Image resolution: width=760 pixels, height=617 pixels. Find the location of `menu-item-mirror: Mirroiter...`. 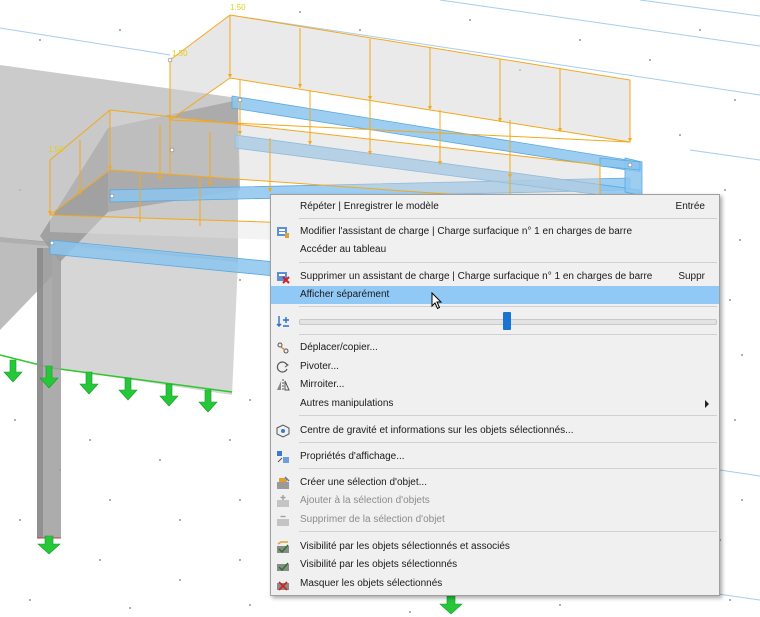

menu-item-mirror: Mirroiter... is located at coordinates (495, 385).